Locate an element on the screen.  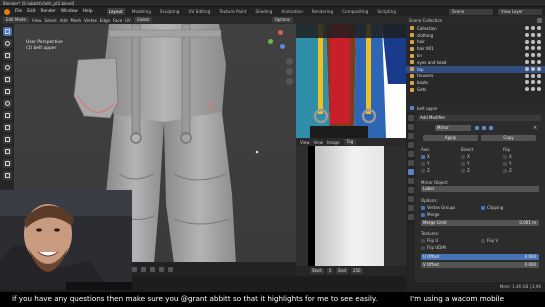
modifier-name-field: Mirror is located at coordinates (453, 128).